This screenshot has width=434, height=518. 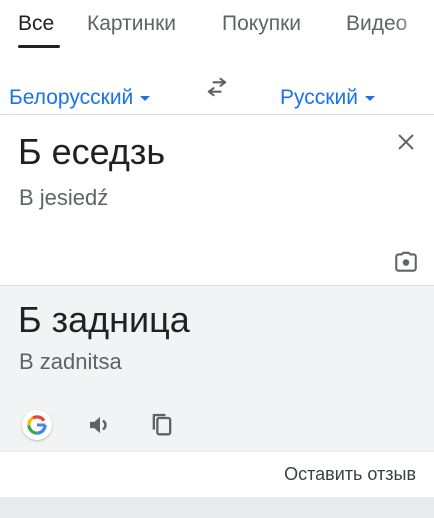 What do you see at coordinates (131, 24) in the screenshot?
I see `tab-images: Картинки` at bounding box center [131, 24].